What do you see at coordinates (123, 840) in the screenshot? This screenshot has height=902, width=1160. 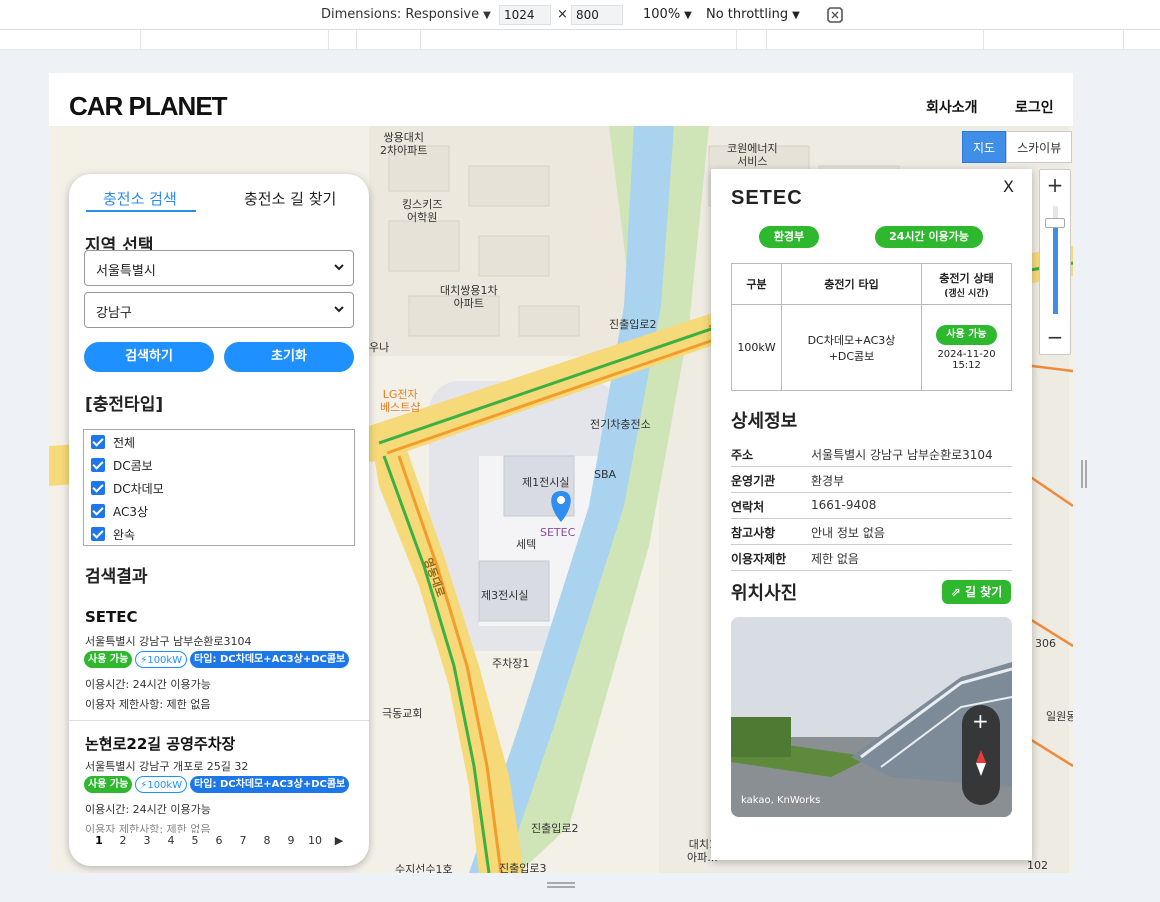 I see `page-number: 2` at bounding box center [123, 840].